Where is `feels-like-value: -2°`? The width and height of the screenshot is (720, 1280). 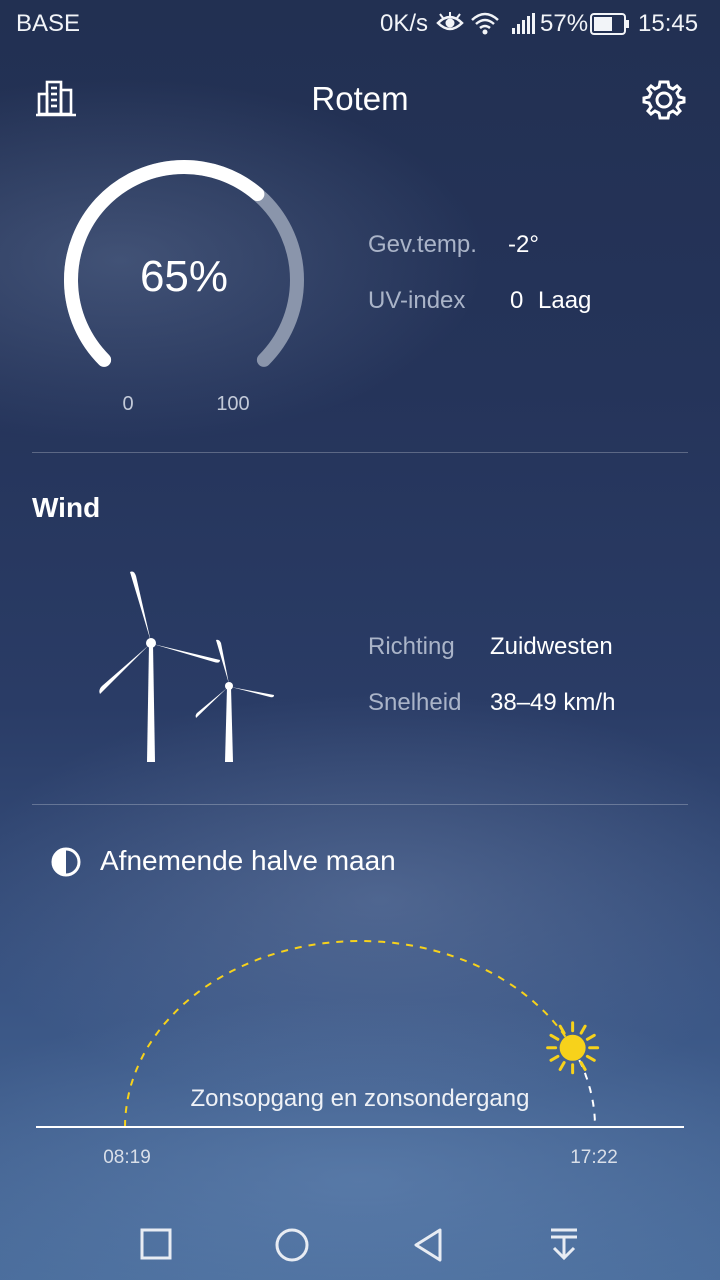
feels-like-value: -2° is located at coordinates (523, 244).